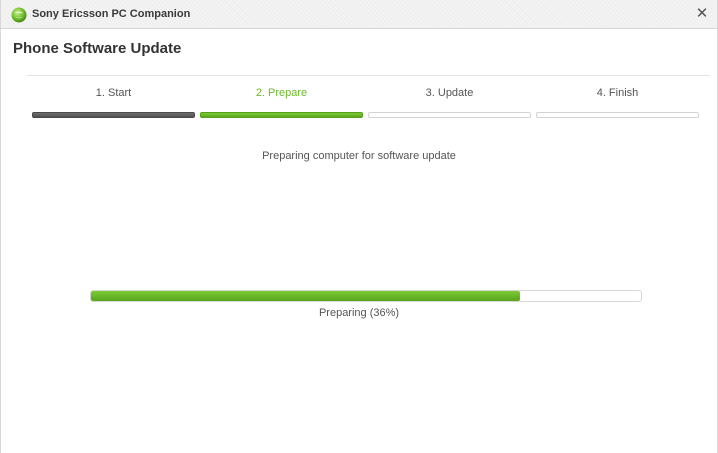  I want to click on step-label: 3. Update, so click(449, 93).